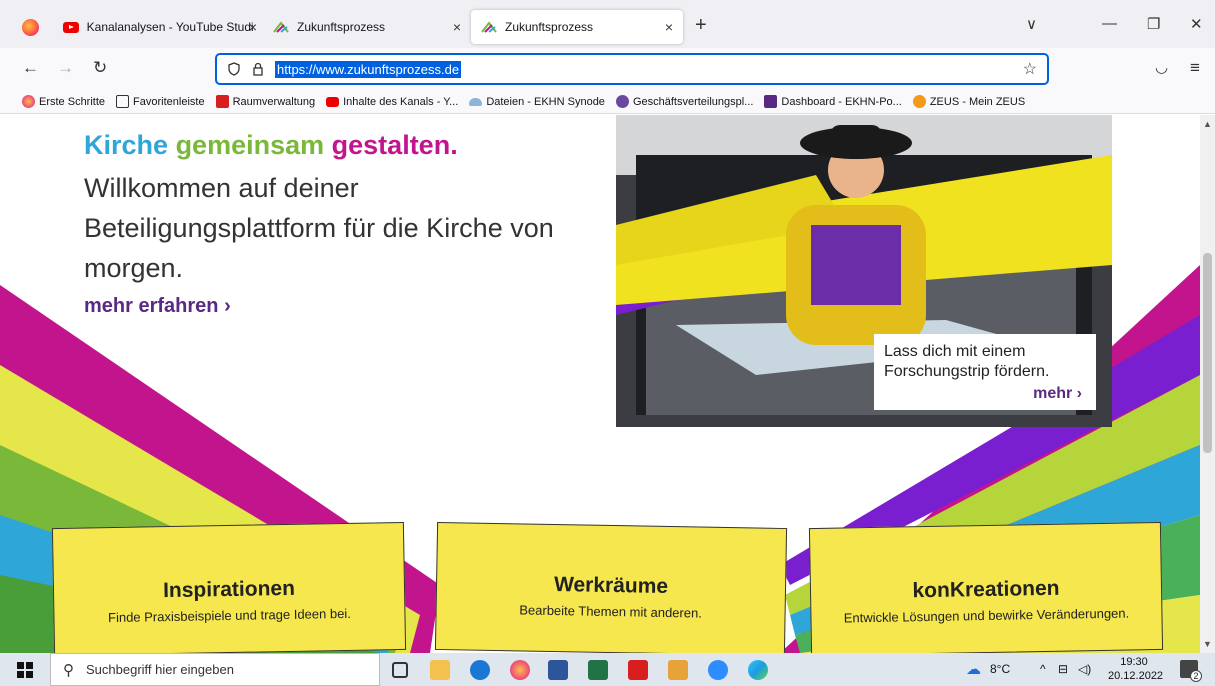 The image size is (1215, 686). I want to click on network-icon, so click(622, 101).